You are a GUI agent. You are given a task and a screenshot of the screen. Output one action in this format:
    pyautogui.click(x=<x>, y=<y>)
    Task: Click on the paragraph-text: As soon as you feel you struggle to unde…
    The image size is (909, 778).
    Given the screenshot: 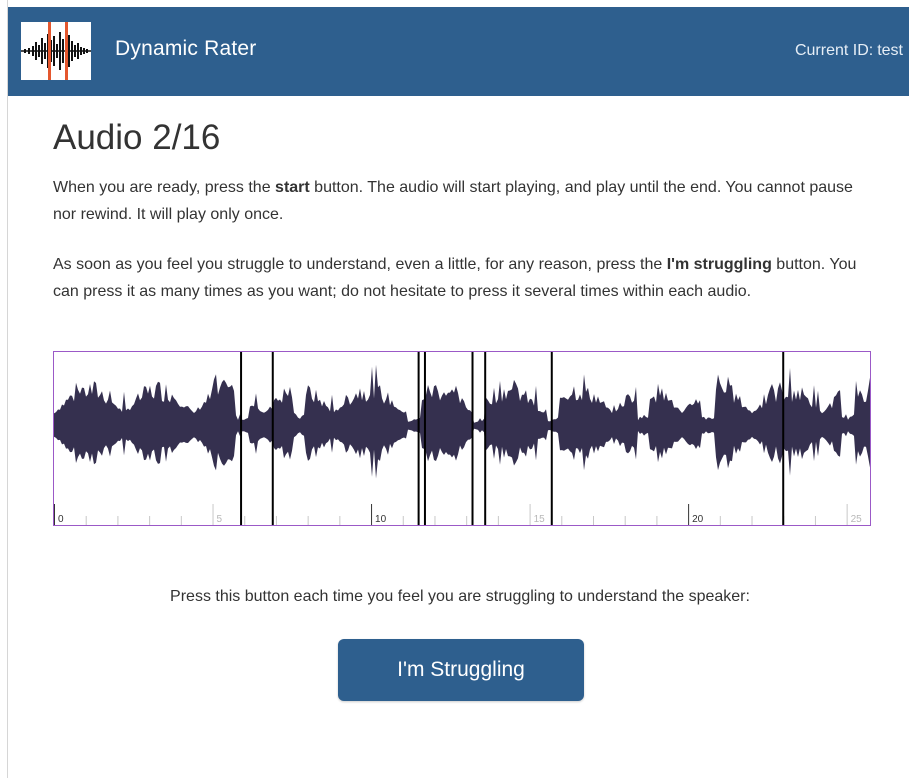 What is the action you would take?
    pyautogui.click(x=360, y=264)
    